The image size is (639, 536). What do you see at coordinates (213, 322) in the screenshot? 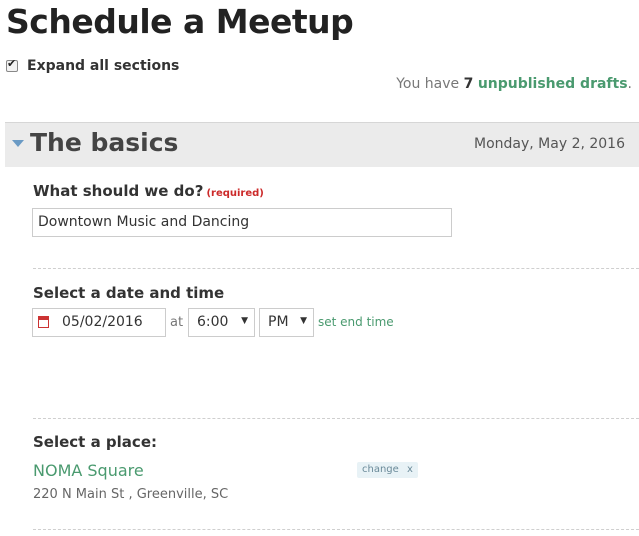
I see `time-value: 6:00` at bounding box center [213, 322].